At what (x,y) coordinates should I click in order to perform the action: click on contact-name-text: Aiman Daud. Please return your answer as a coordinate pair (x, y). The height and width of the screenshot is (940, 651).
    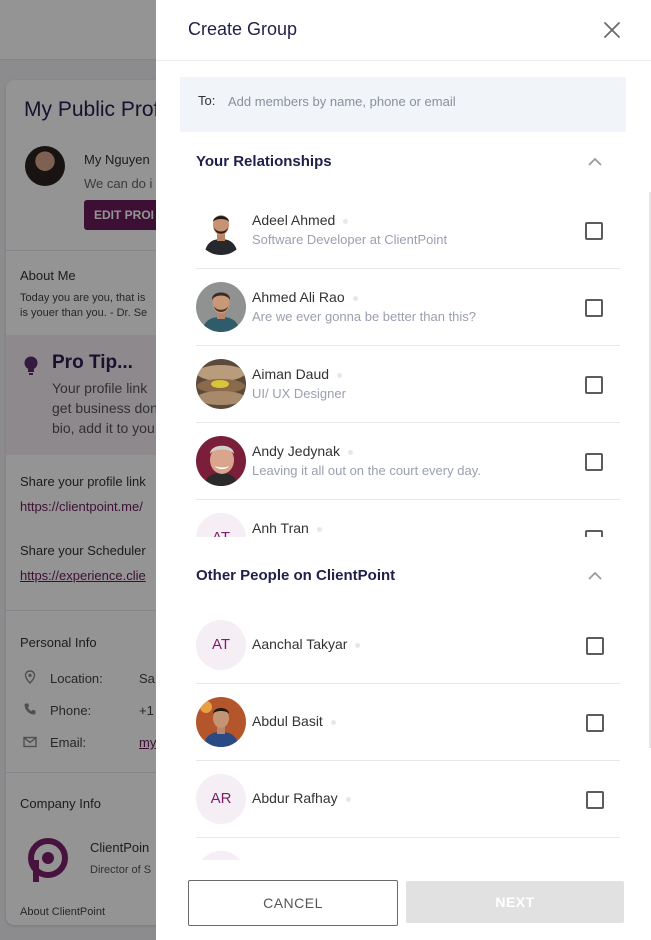
    Looking at the image, I should click on (291, 374).